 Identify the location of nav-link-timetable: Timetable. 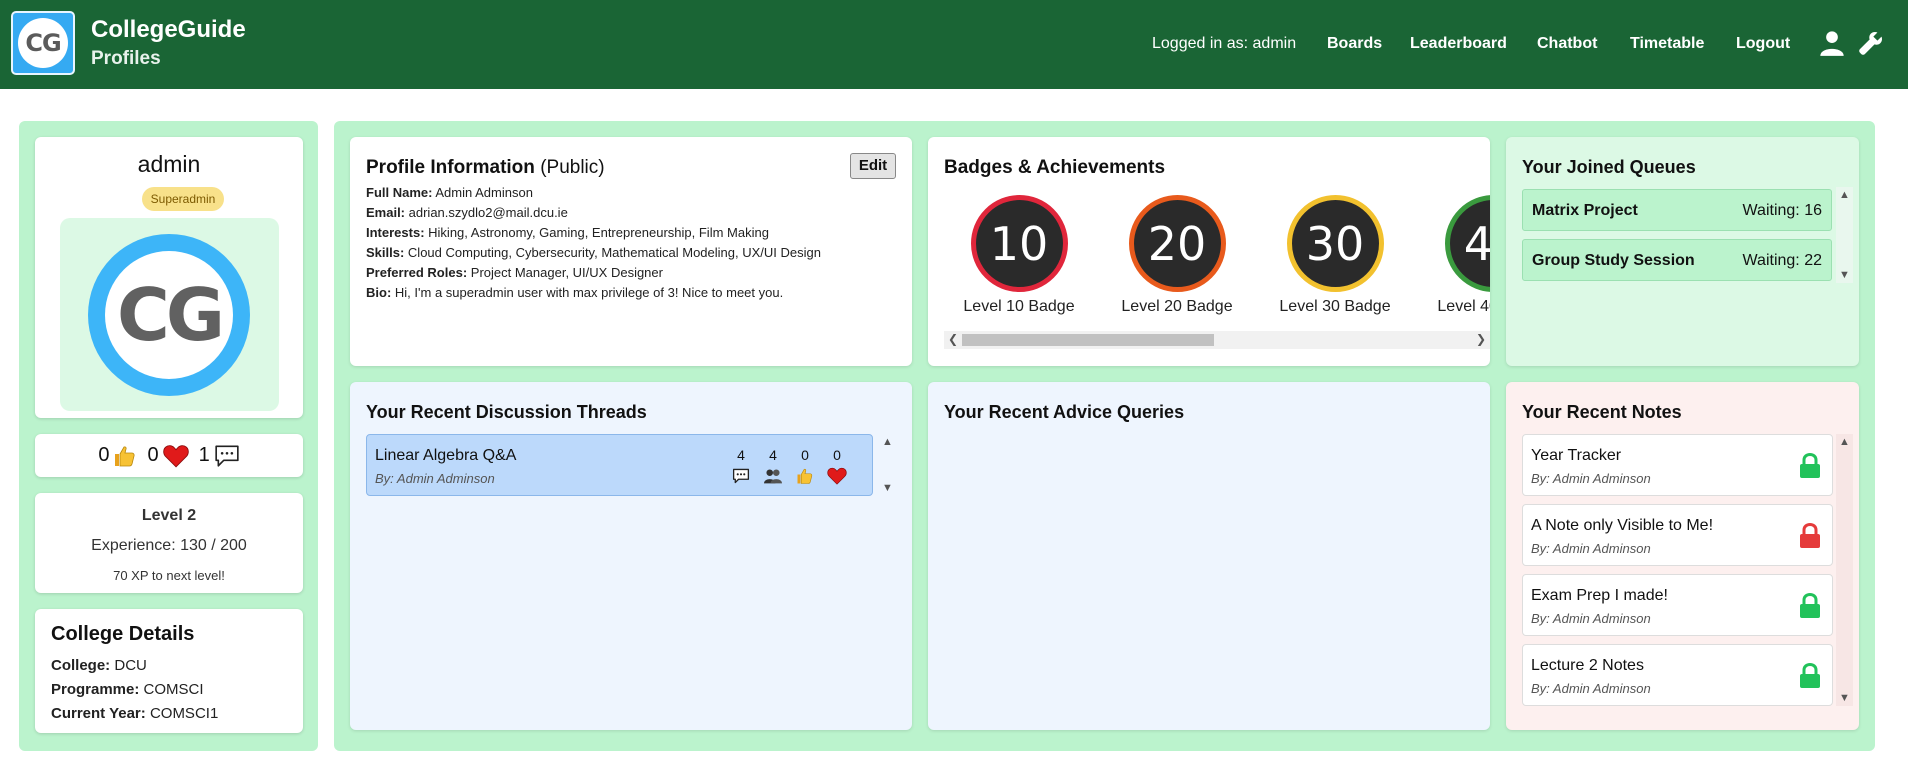
(1667, 44).